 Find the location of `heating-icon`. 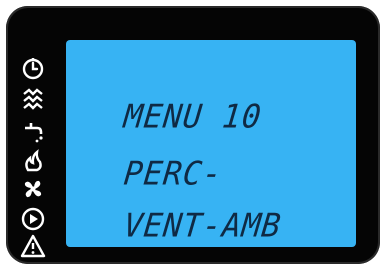

heating-icon is located at coordinates (33, 99).